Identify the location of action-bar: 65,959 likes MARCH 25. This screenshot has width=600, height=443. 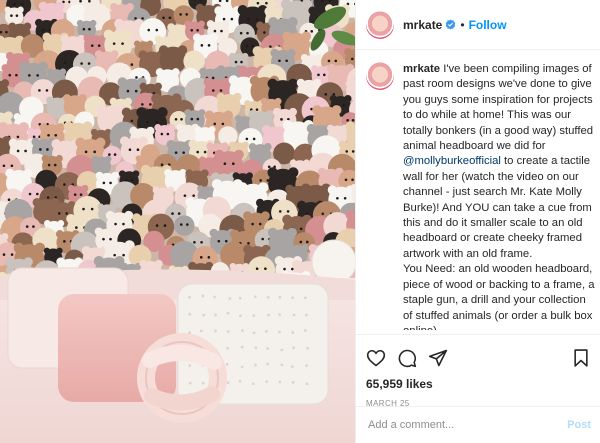
(478, 371).